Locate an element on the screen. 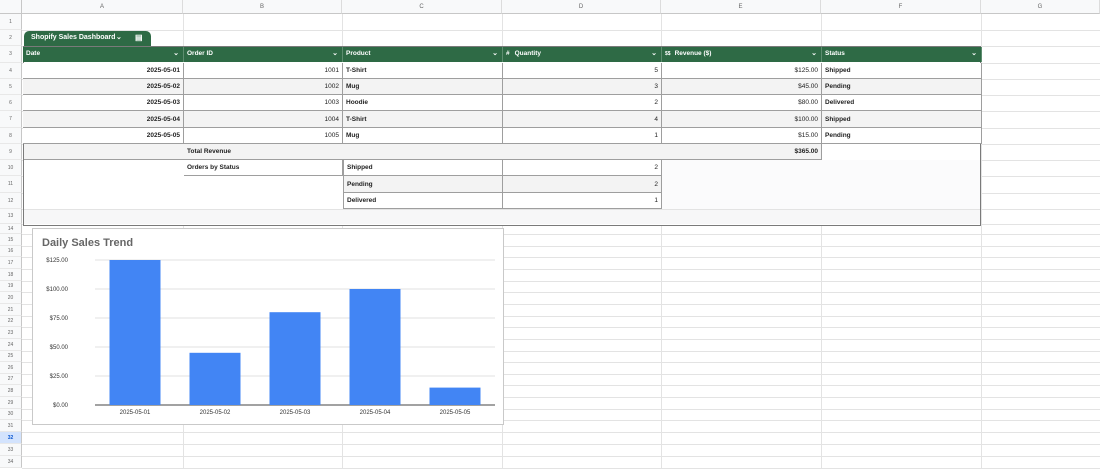  table-cell-revenue: $125.00 is located at coordinates (742, 71).